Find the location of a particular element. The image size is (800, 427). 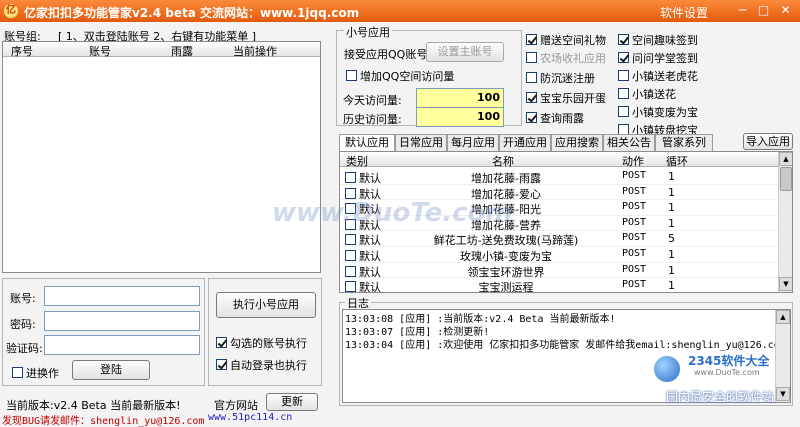

scroll-up-icon: ▲ is located at coordinates (785, 159).